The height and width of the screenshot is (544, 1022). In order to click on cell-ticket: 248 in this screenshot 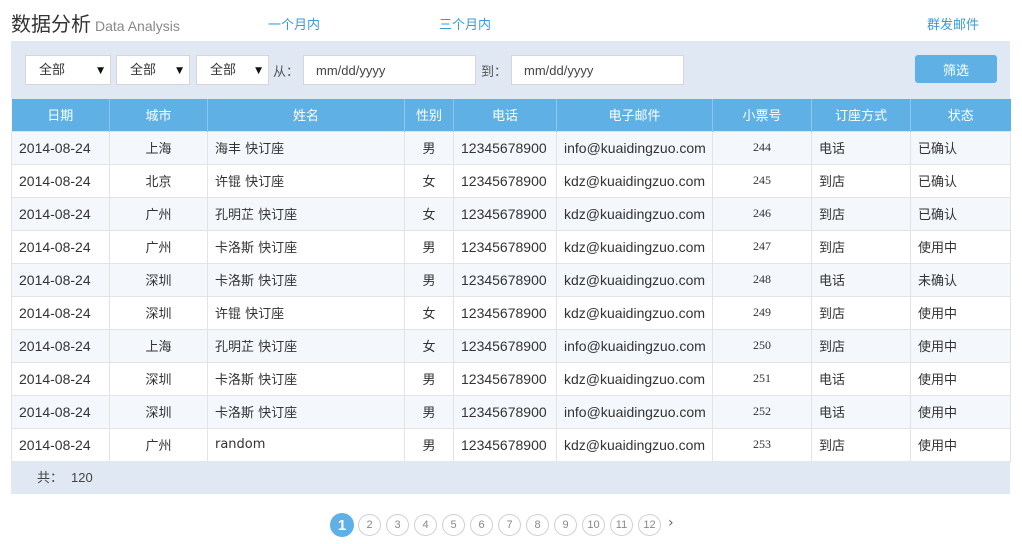, I will do `click(762, 279)`.